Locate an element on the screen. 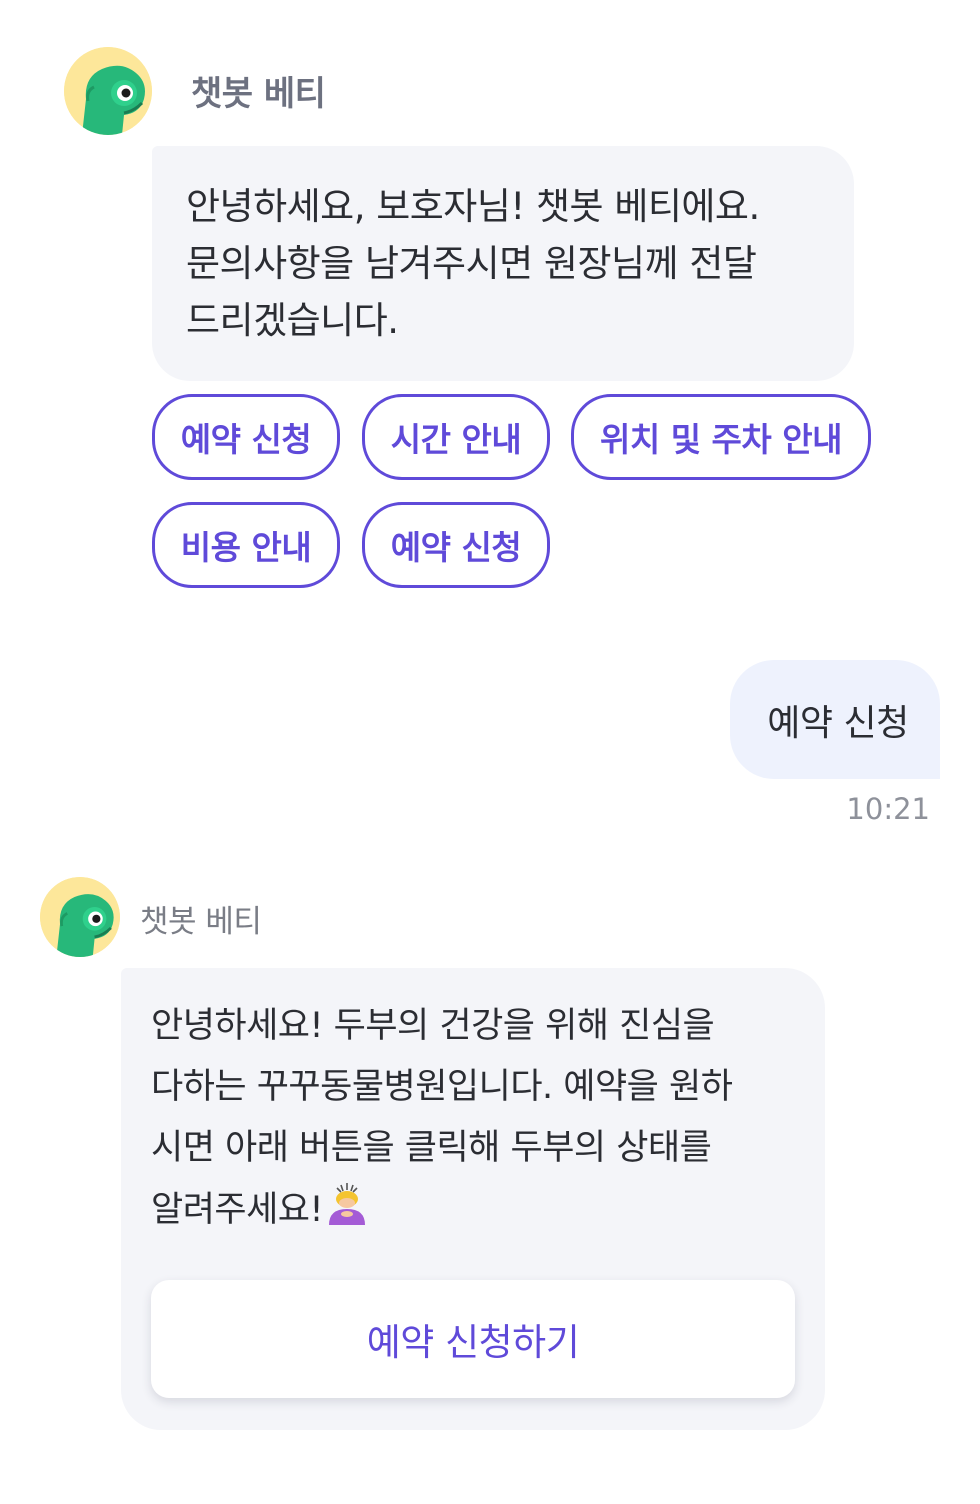 The image size is (980, 1504). quick-reply-location-parking-button: 위치 및 주차 안내 is located at coordinates (721, 437).